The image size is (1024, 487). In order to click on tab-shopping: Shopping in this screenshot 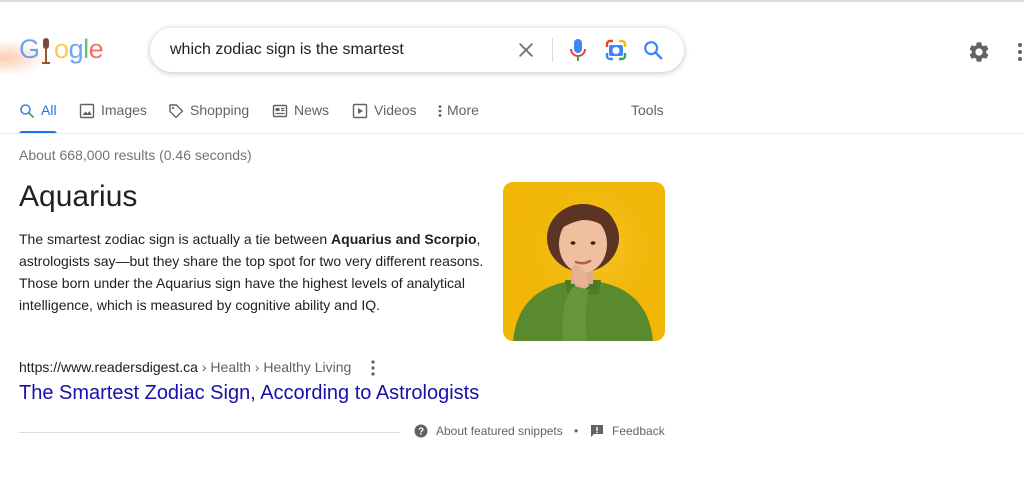, I will do `click(208, 118)`.